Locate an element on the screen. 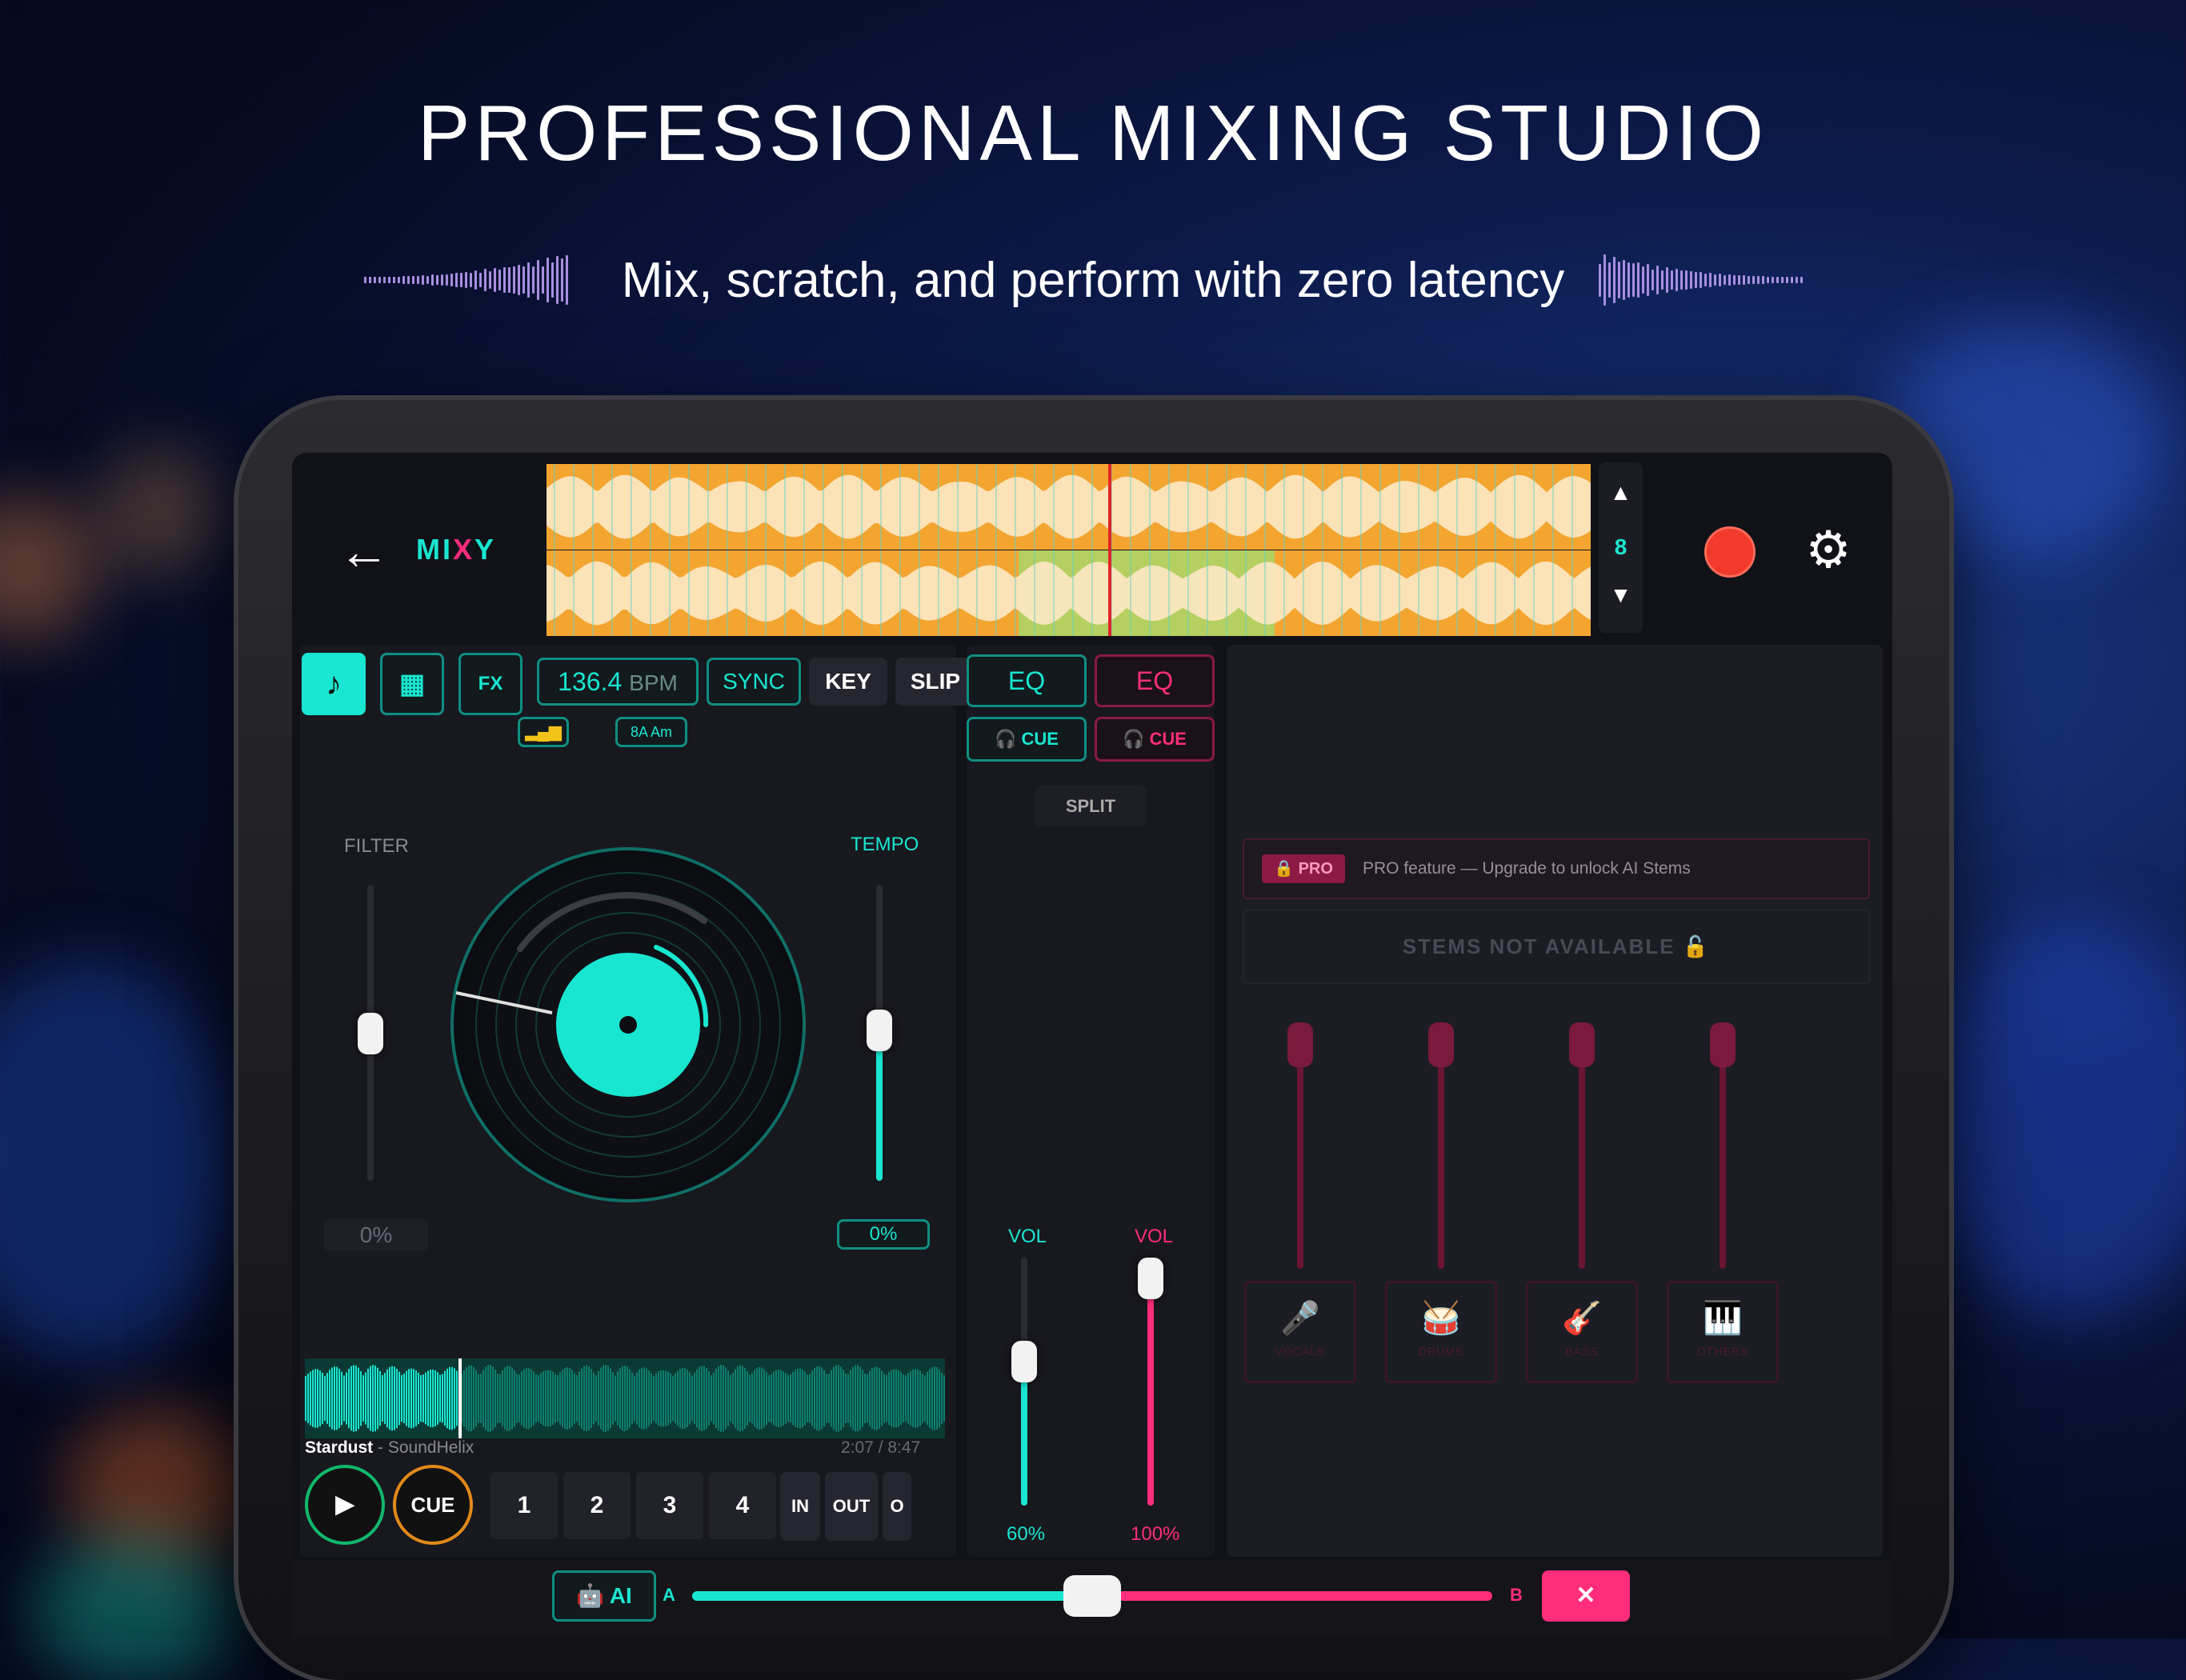 This screenshot has width=2186, height=1680. loop-out-button: OUT is located at coordinates (851, 1506).